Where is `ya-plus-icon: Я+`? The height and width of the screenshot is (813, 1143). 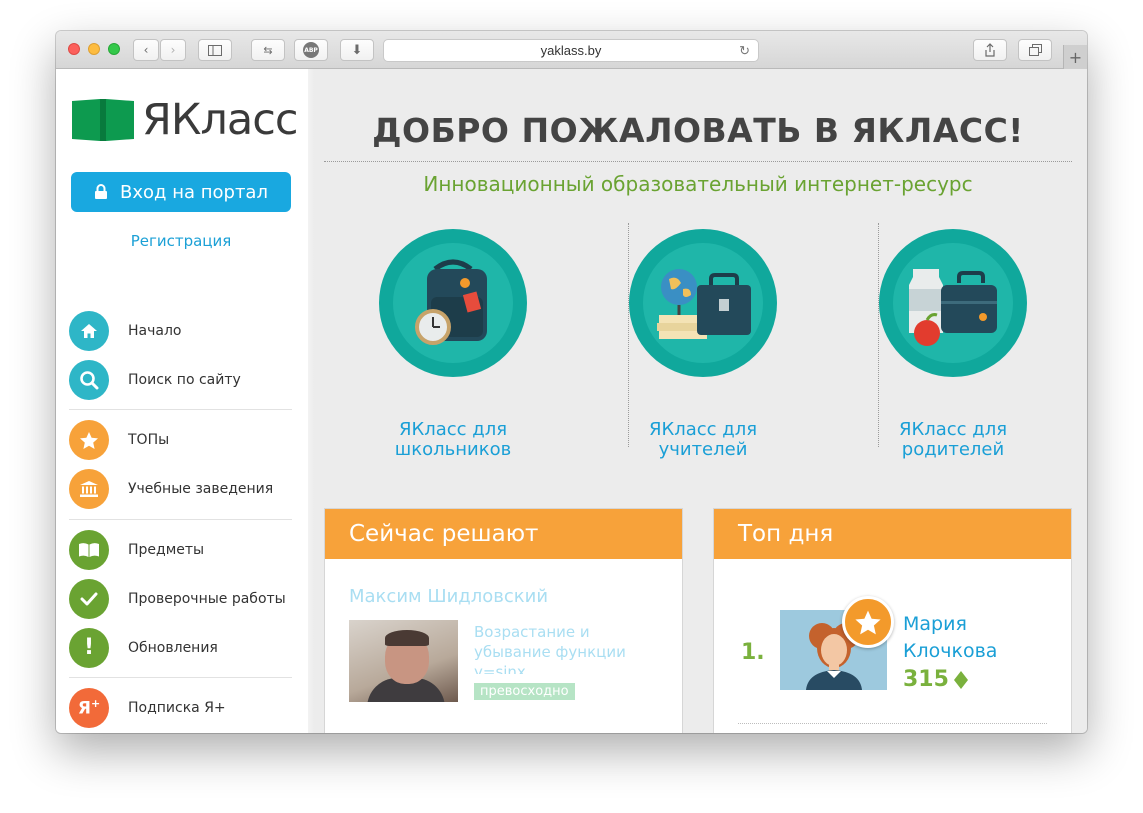 ya-plus-icon: Я+ is located at coordinates (89, 708).